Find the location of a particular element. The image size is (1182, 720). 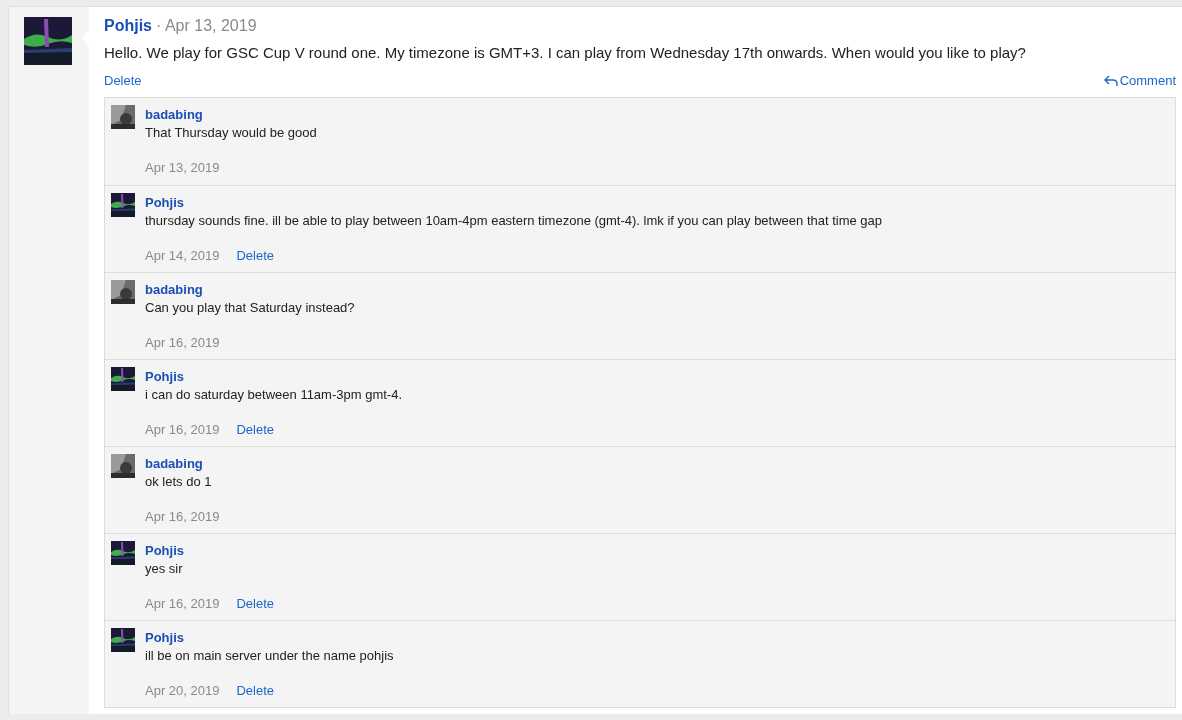

author-name: Pohjis is located at coordinates (128, 26).